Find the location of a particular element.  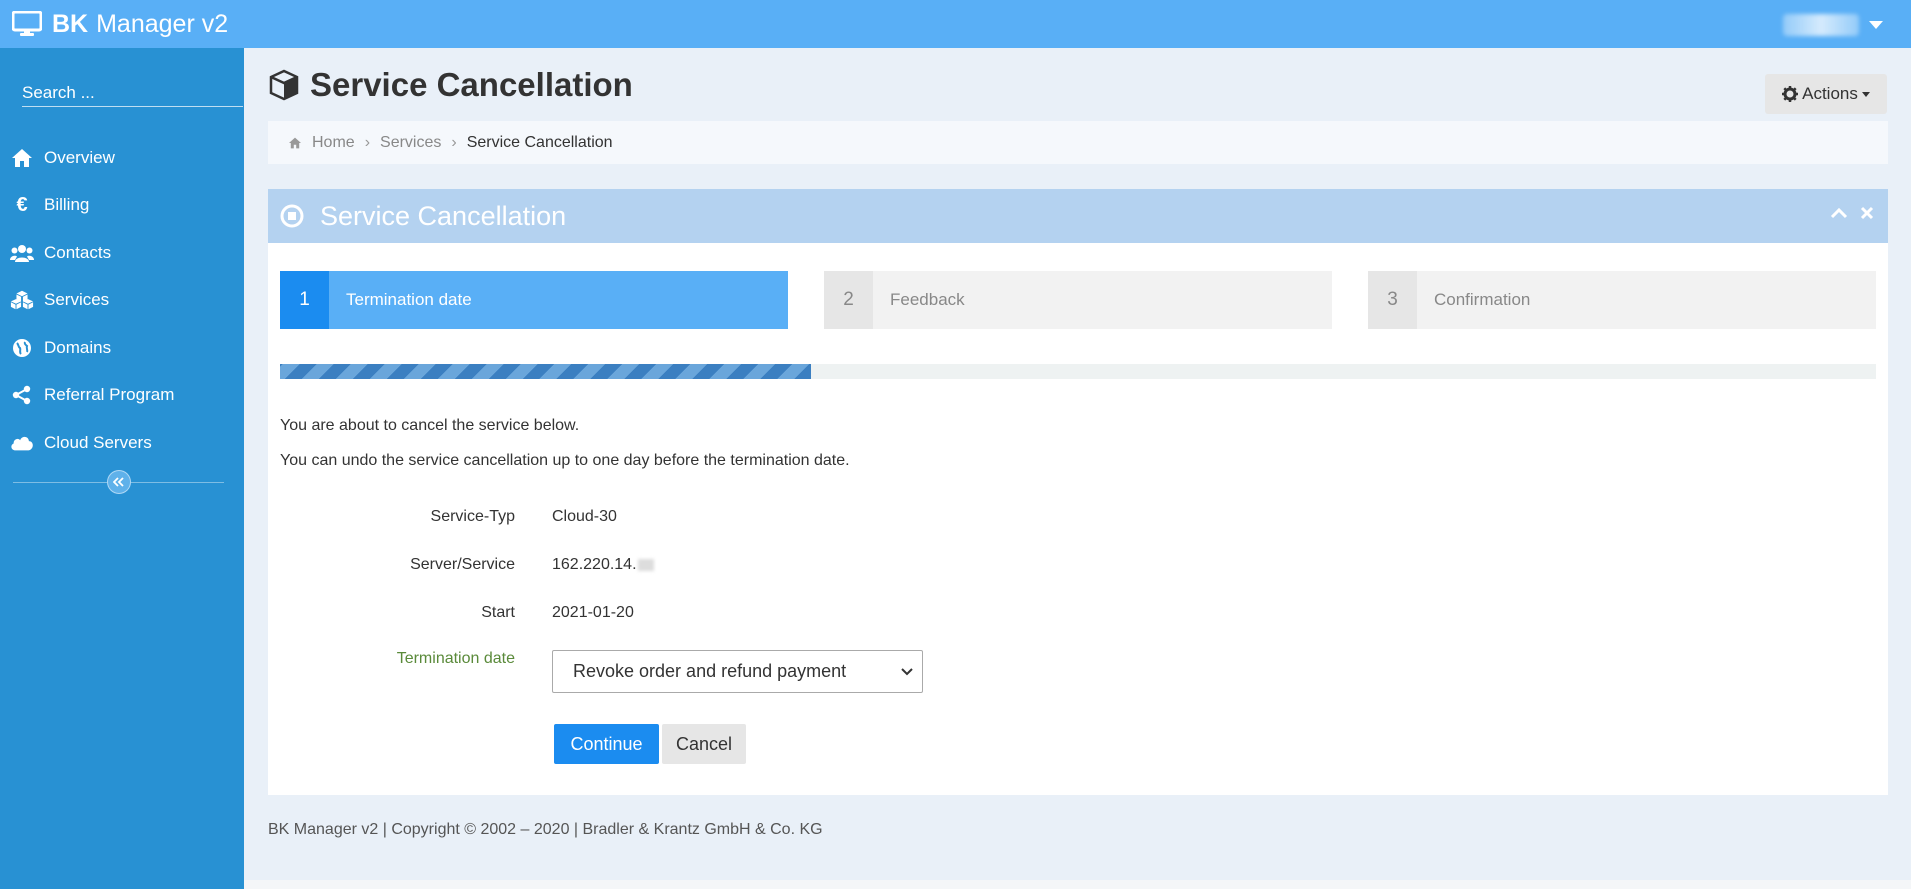

page-header: Service Cancellation is located at coordinates (450, 85).